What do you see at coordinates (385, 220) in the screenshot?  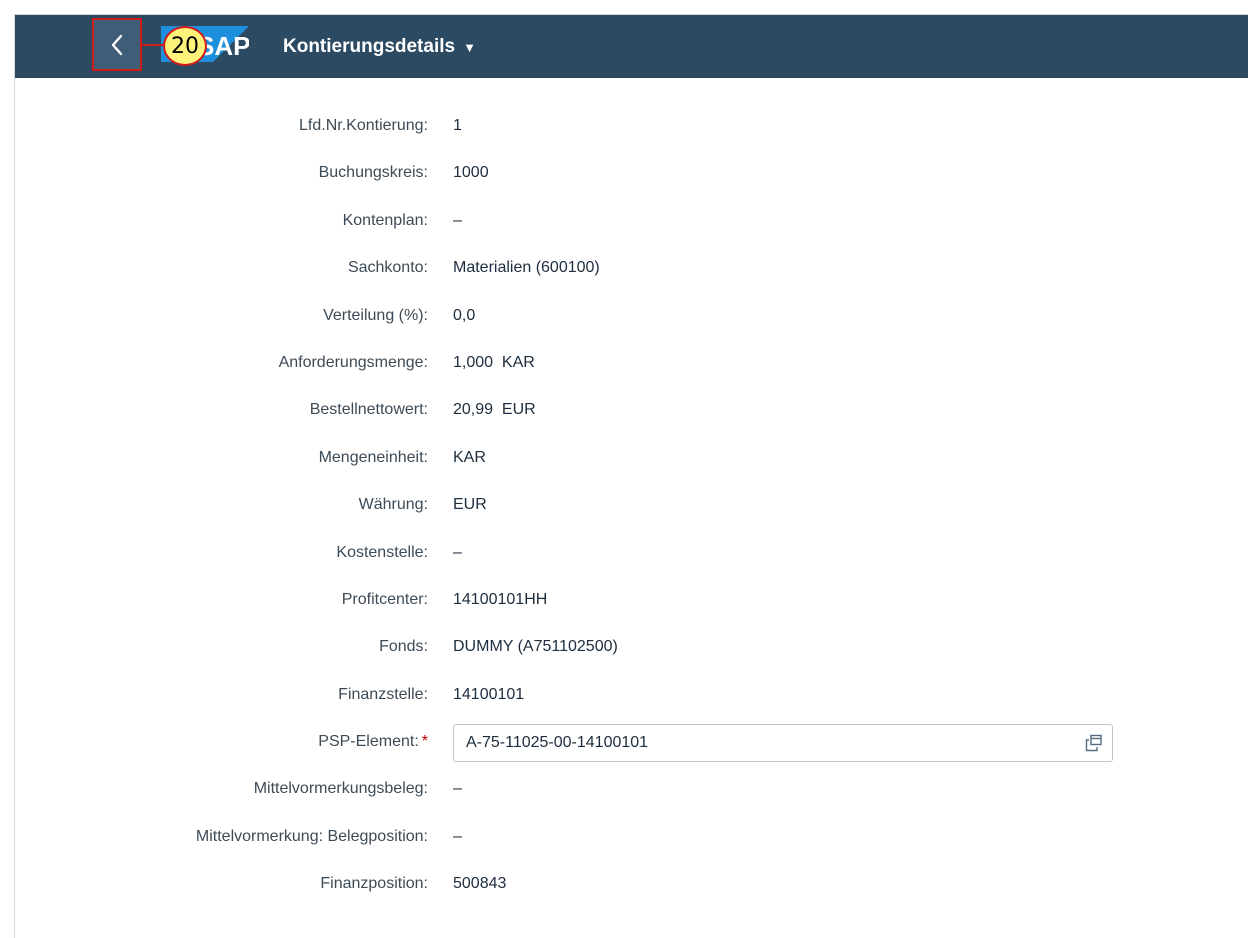 I see `field-label: Kontenplan:` at bounding box center [385, 220].